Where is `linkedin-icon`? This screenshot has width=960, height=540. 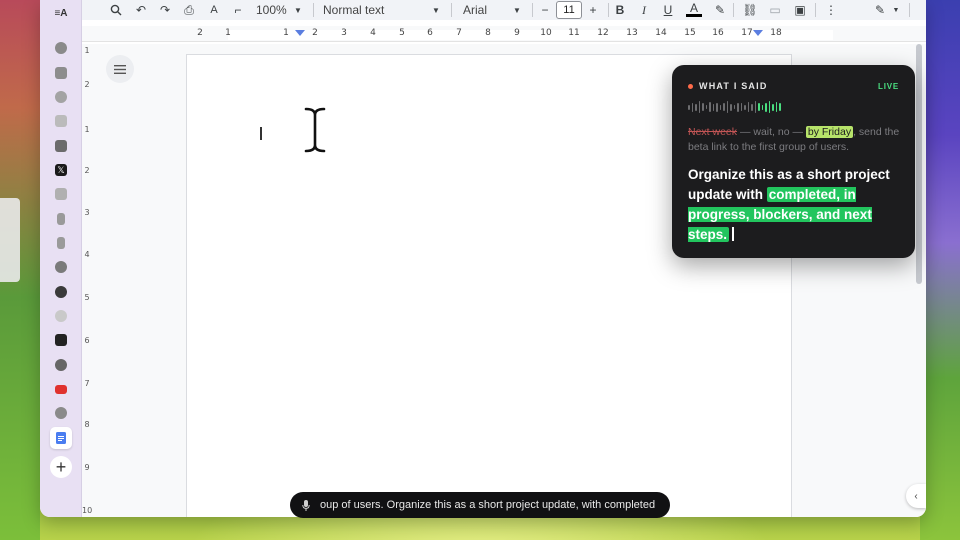 linkedin-icon is located at coordinates (61, 146).